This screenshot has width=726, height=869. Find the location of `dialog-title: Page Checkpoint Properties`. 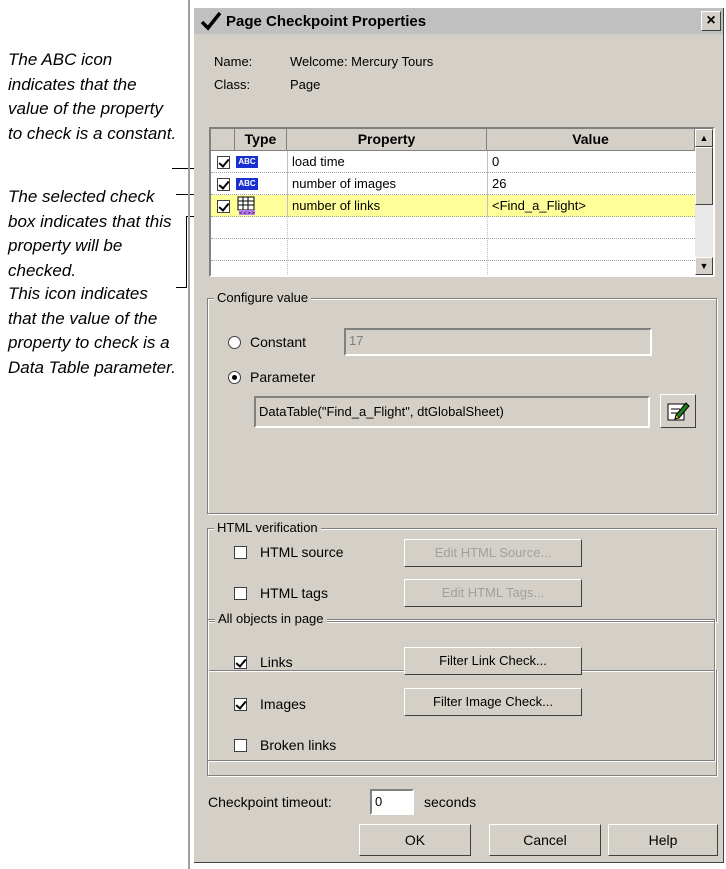

dialog-title: Page Checkpoint Properties is located at coordinates (326, 21).